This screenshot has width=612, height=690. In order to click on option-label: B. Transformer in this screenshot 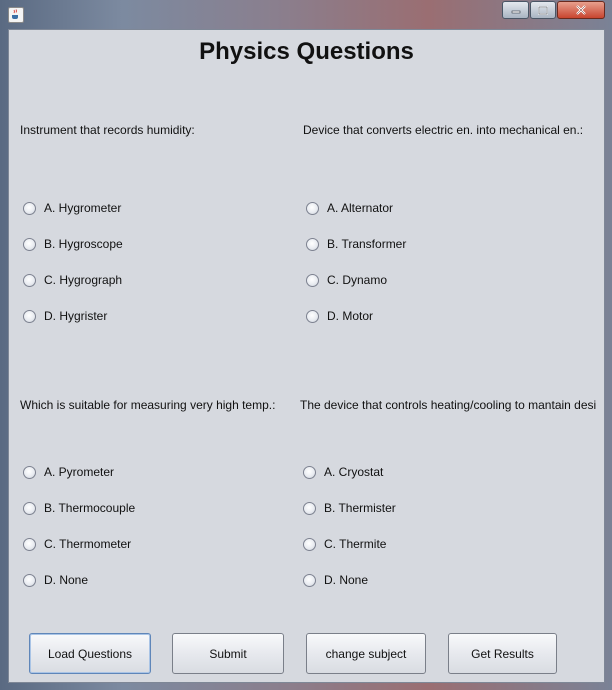, I will do `click(367, 244)`.